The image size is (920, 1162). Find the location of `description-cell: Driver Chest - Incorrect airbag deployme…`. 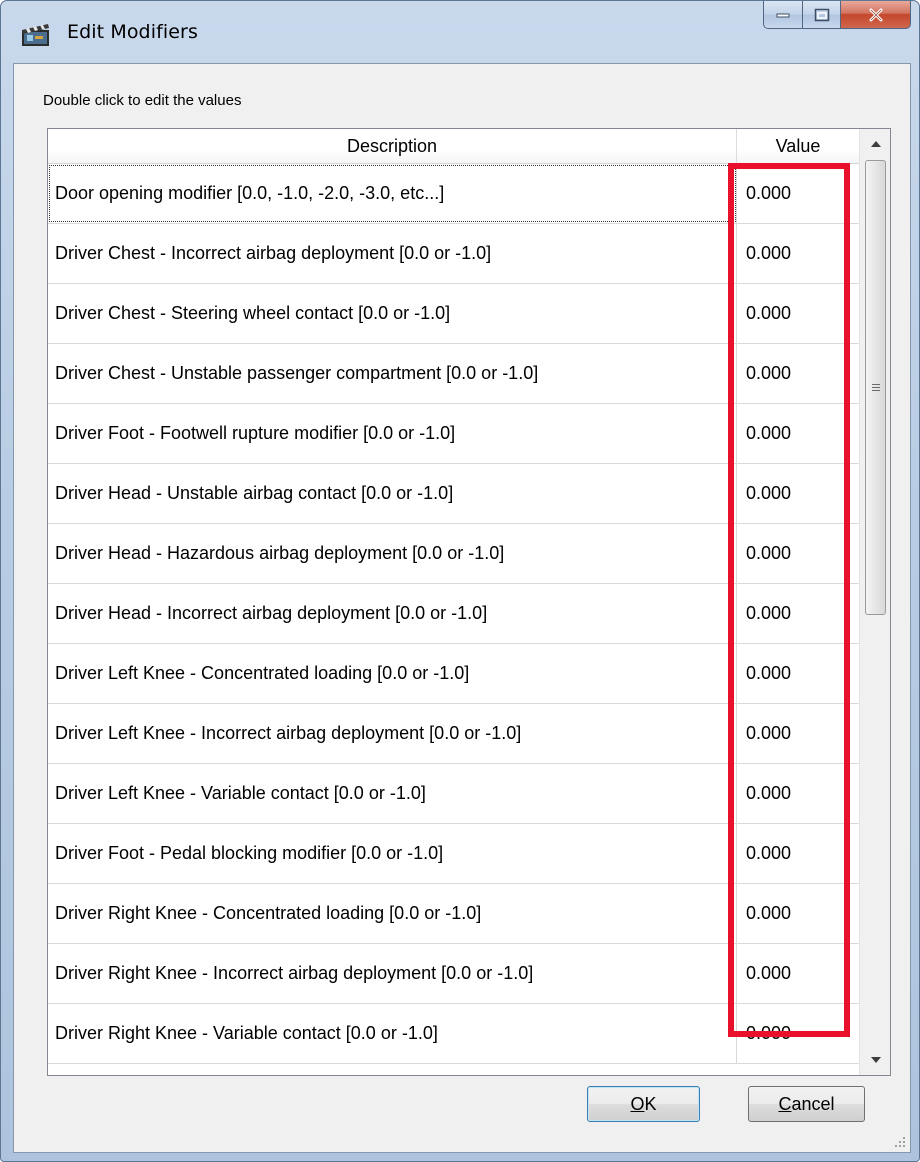

description-cell: Driver Chest - Incorrect airbag deployme… is located at coordinates (392, 253).